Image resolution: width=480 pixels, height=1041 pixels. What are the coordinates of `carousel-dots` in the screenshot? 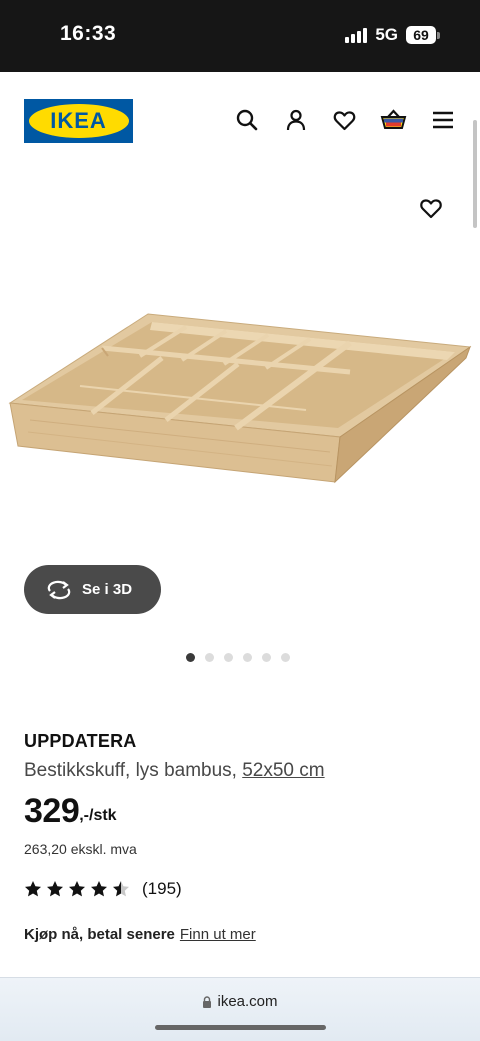 It's located at (238, 657).